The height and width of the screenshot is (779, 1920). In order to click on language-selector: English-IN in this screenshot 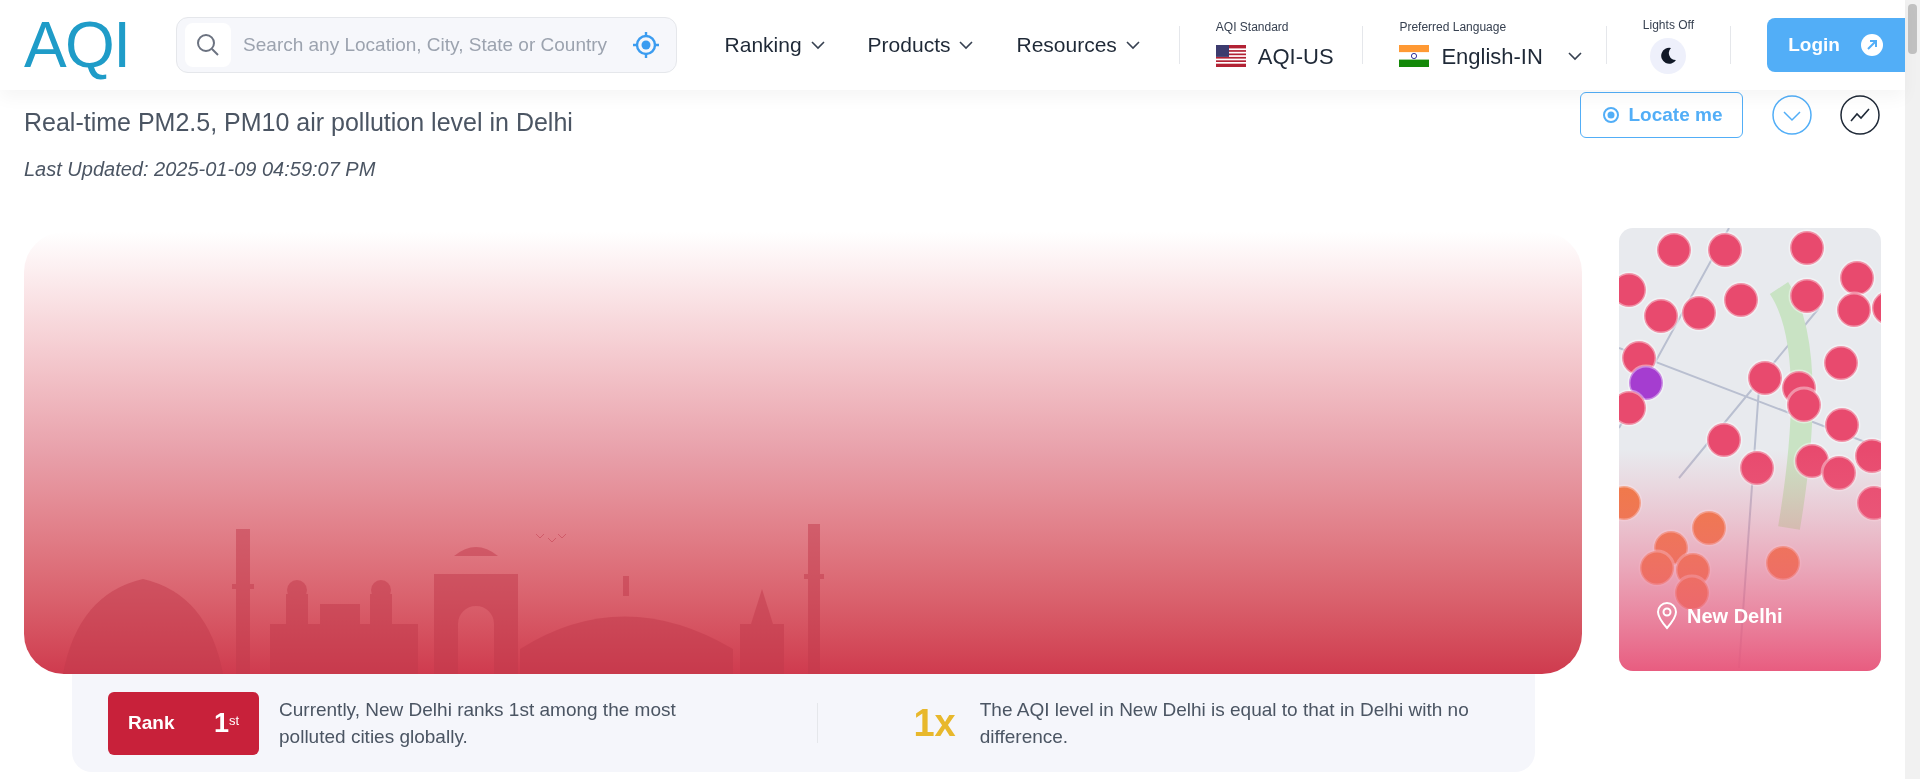, I will do `click(1502, 56)`.